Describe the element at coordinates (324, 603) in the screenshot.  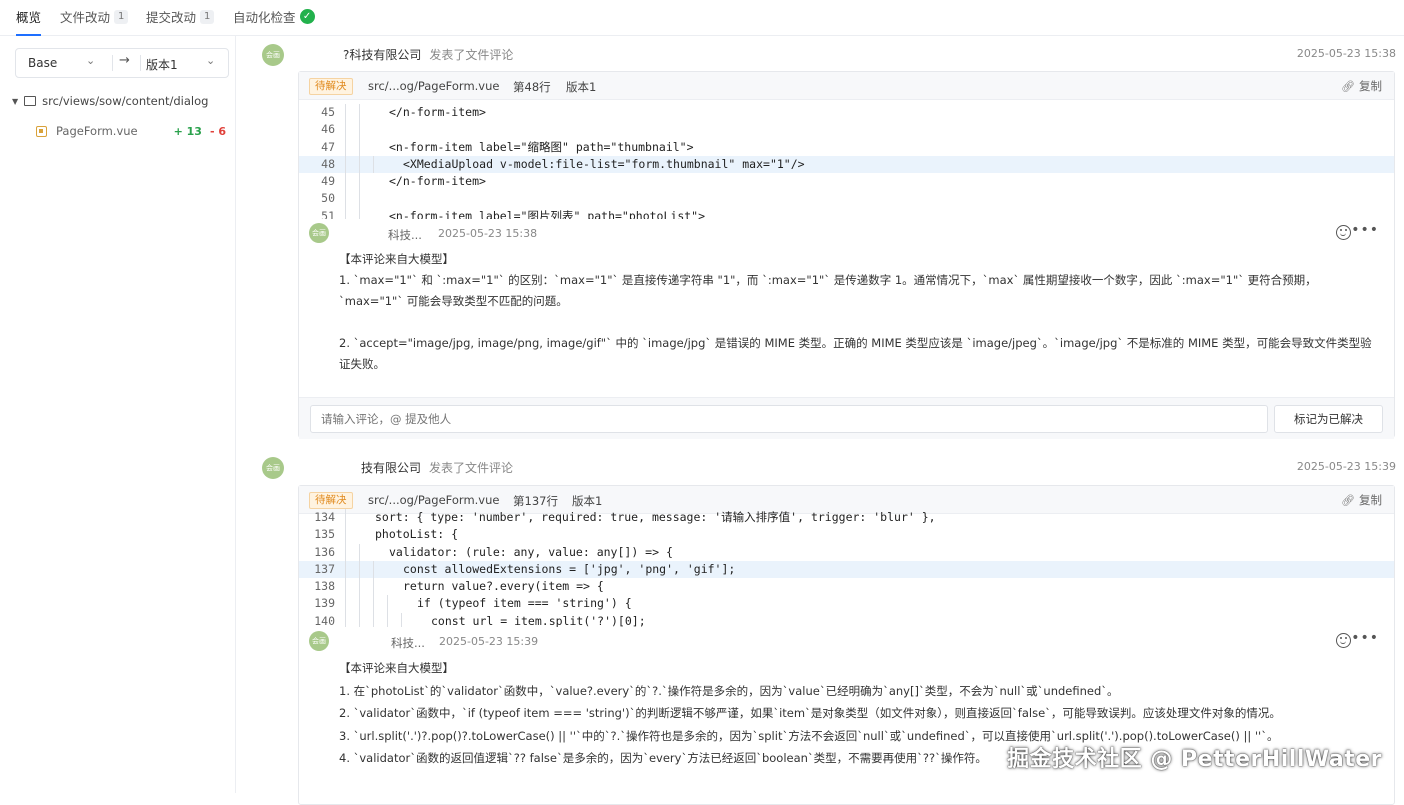
I see `line-number: 139` at that location.